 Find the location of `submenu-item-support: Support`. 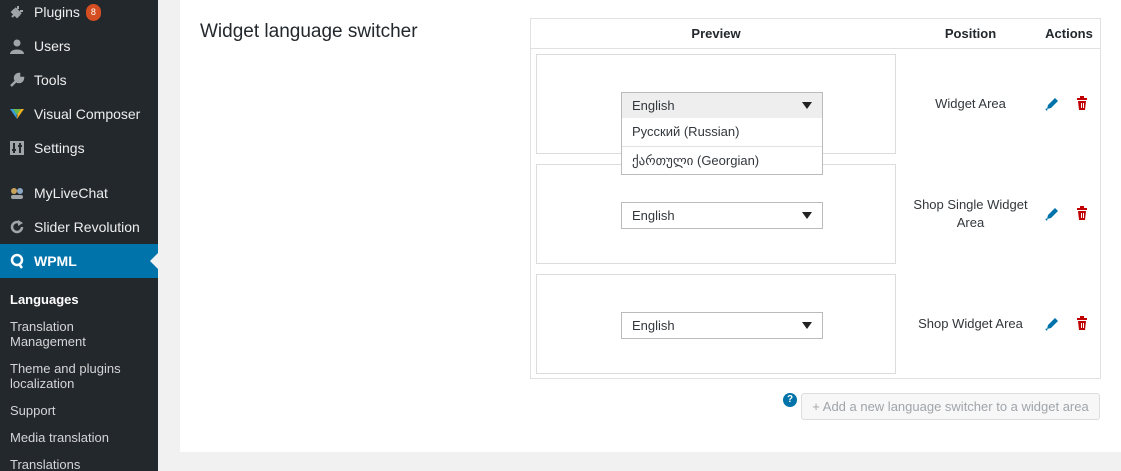

submenu-item-support: Support is located at coordinates (80, 410).